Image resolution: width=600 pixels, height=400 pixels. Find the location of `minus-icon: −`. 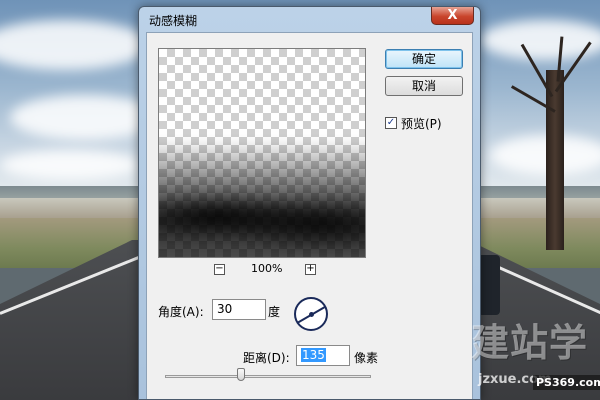

minus-icon: − is located at coordinates (219, 268).